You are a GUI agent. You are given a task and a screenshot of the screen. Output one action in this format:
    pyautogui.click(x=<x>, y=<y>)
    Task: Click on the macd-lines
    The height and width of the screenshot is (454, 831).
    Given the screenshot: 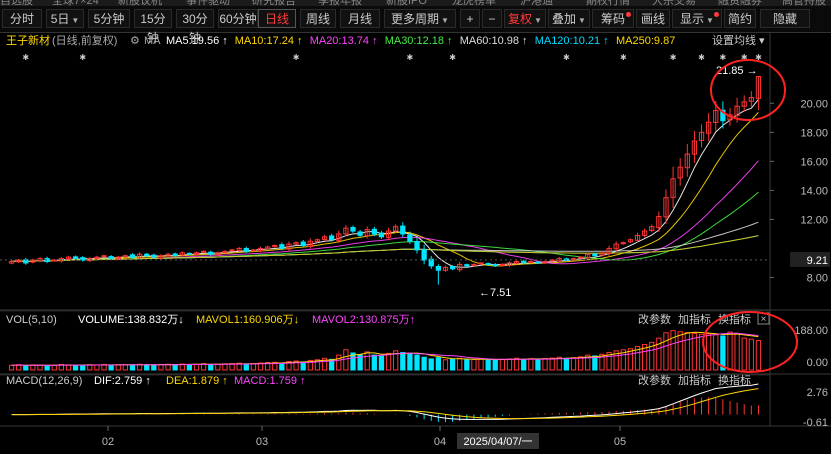 What is the action you would take?
    pyautogui.click(x=385, y=402)
    